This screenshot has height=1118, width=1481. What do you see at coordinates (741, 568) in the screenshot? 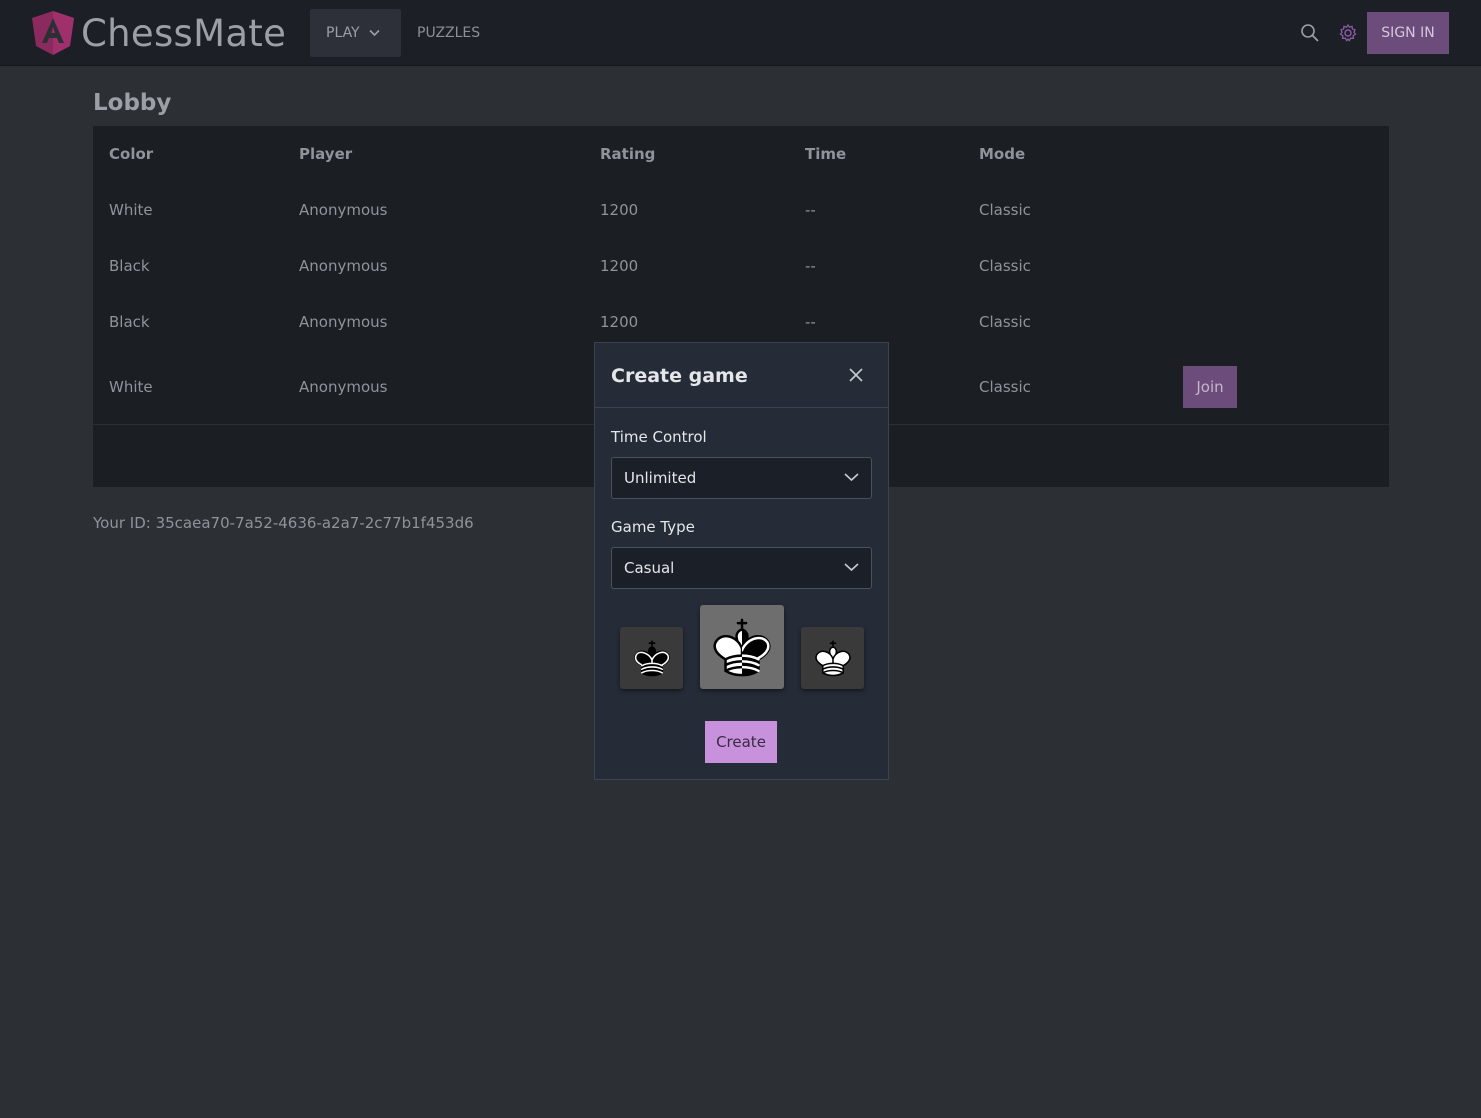
I see `game-type-select: Casual` at bounding box center [741, 568].